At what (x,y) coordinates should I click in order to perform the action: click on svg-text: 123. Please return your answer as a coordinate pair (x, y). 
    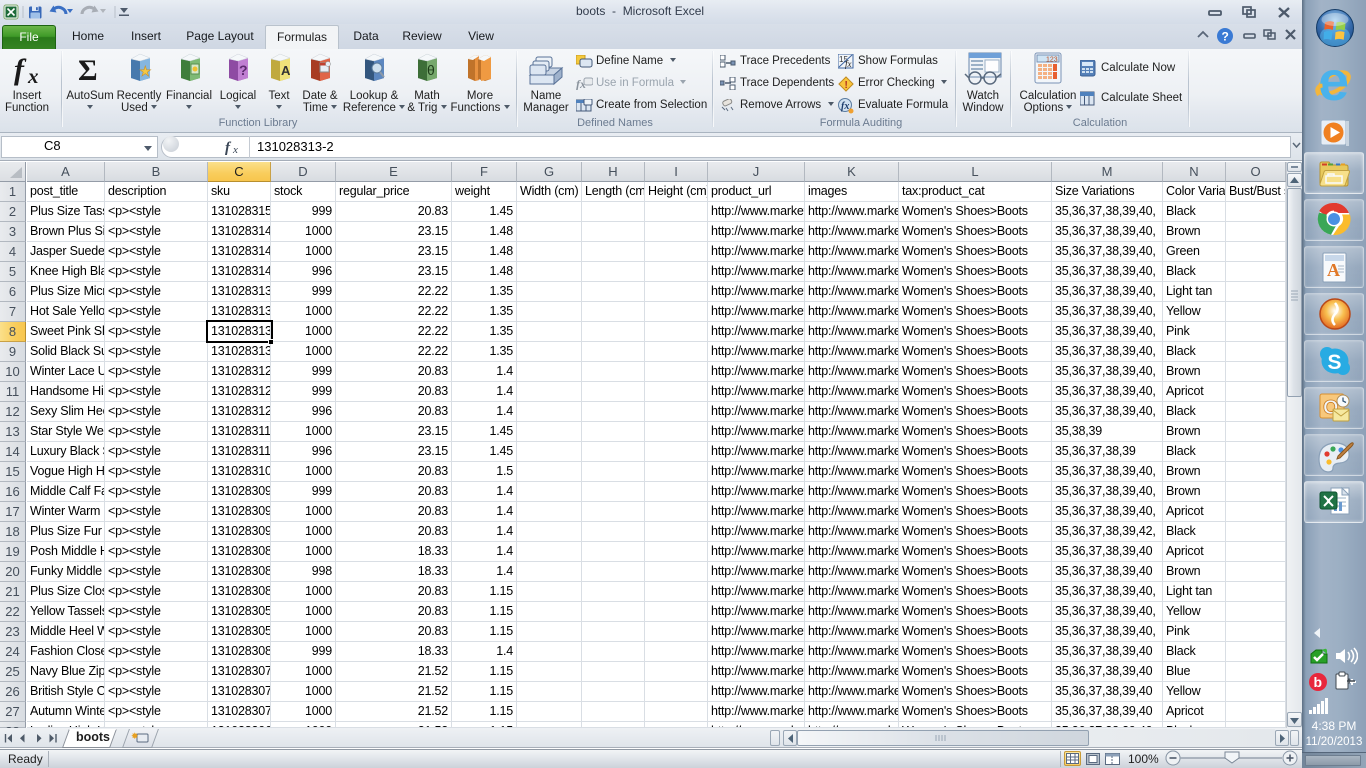
    Looking at the image, I should click on (1052, 60).